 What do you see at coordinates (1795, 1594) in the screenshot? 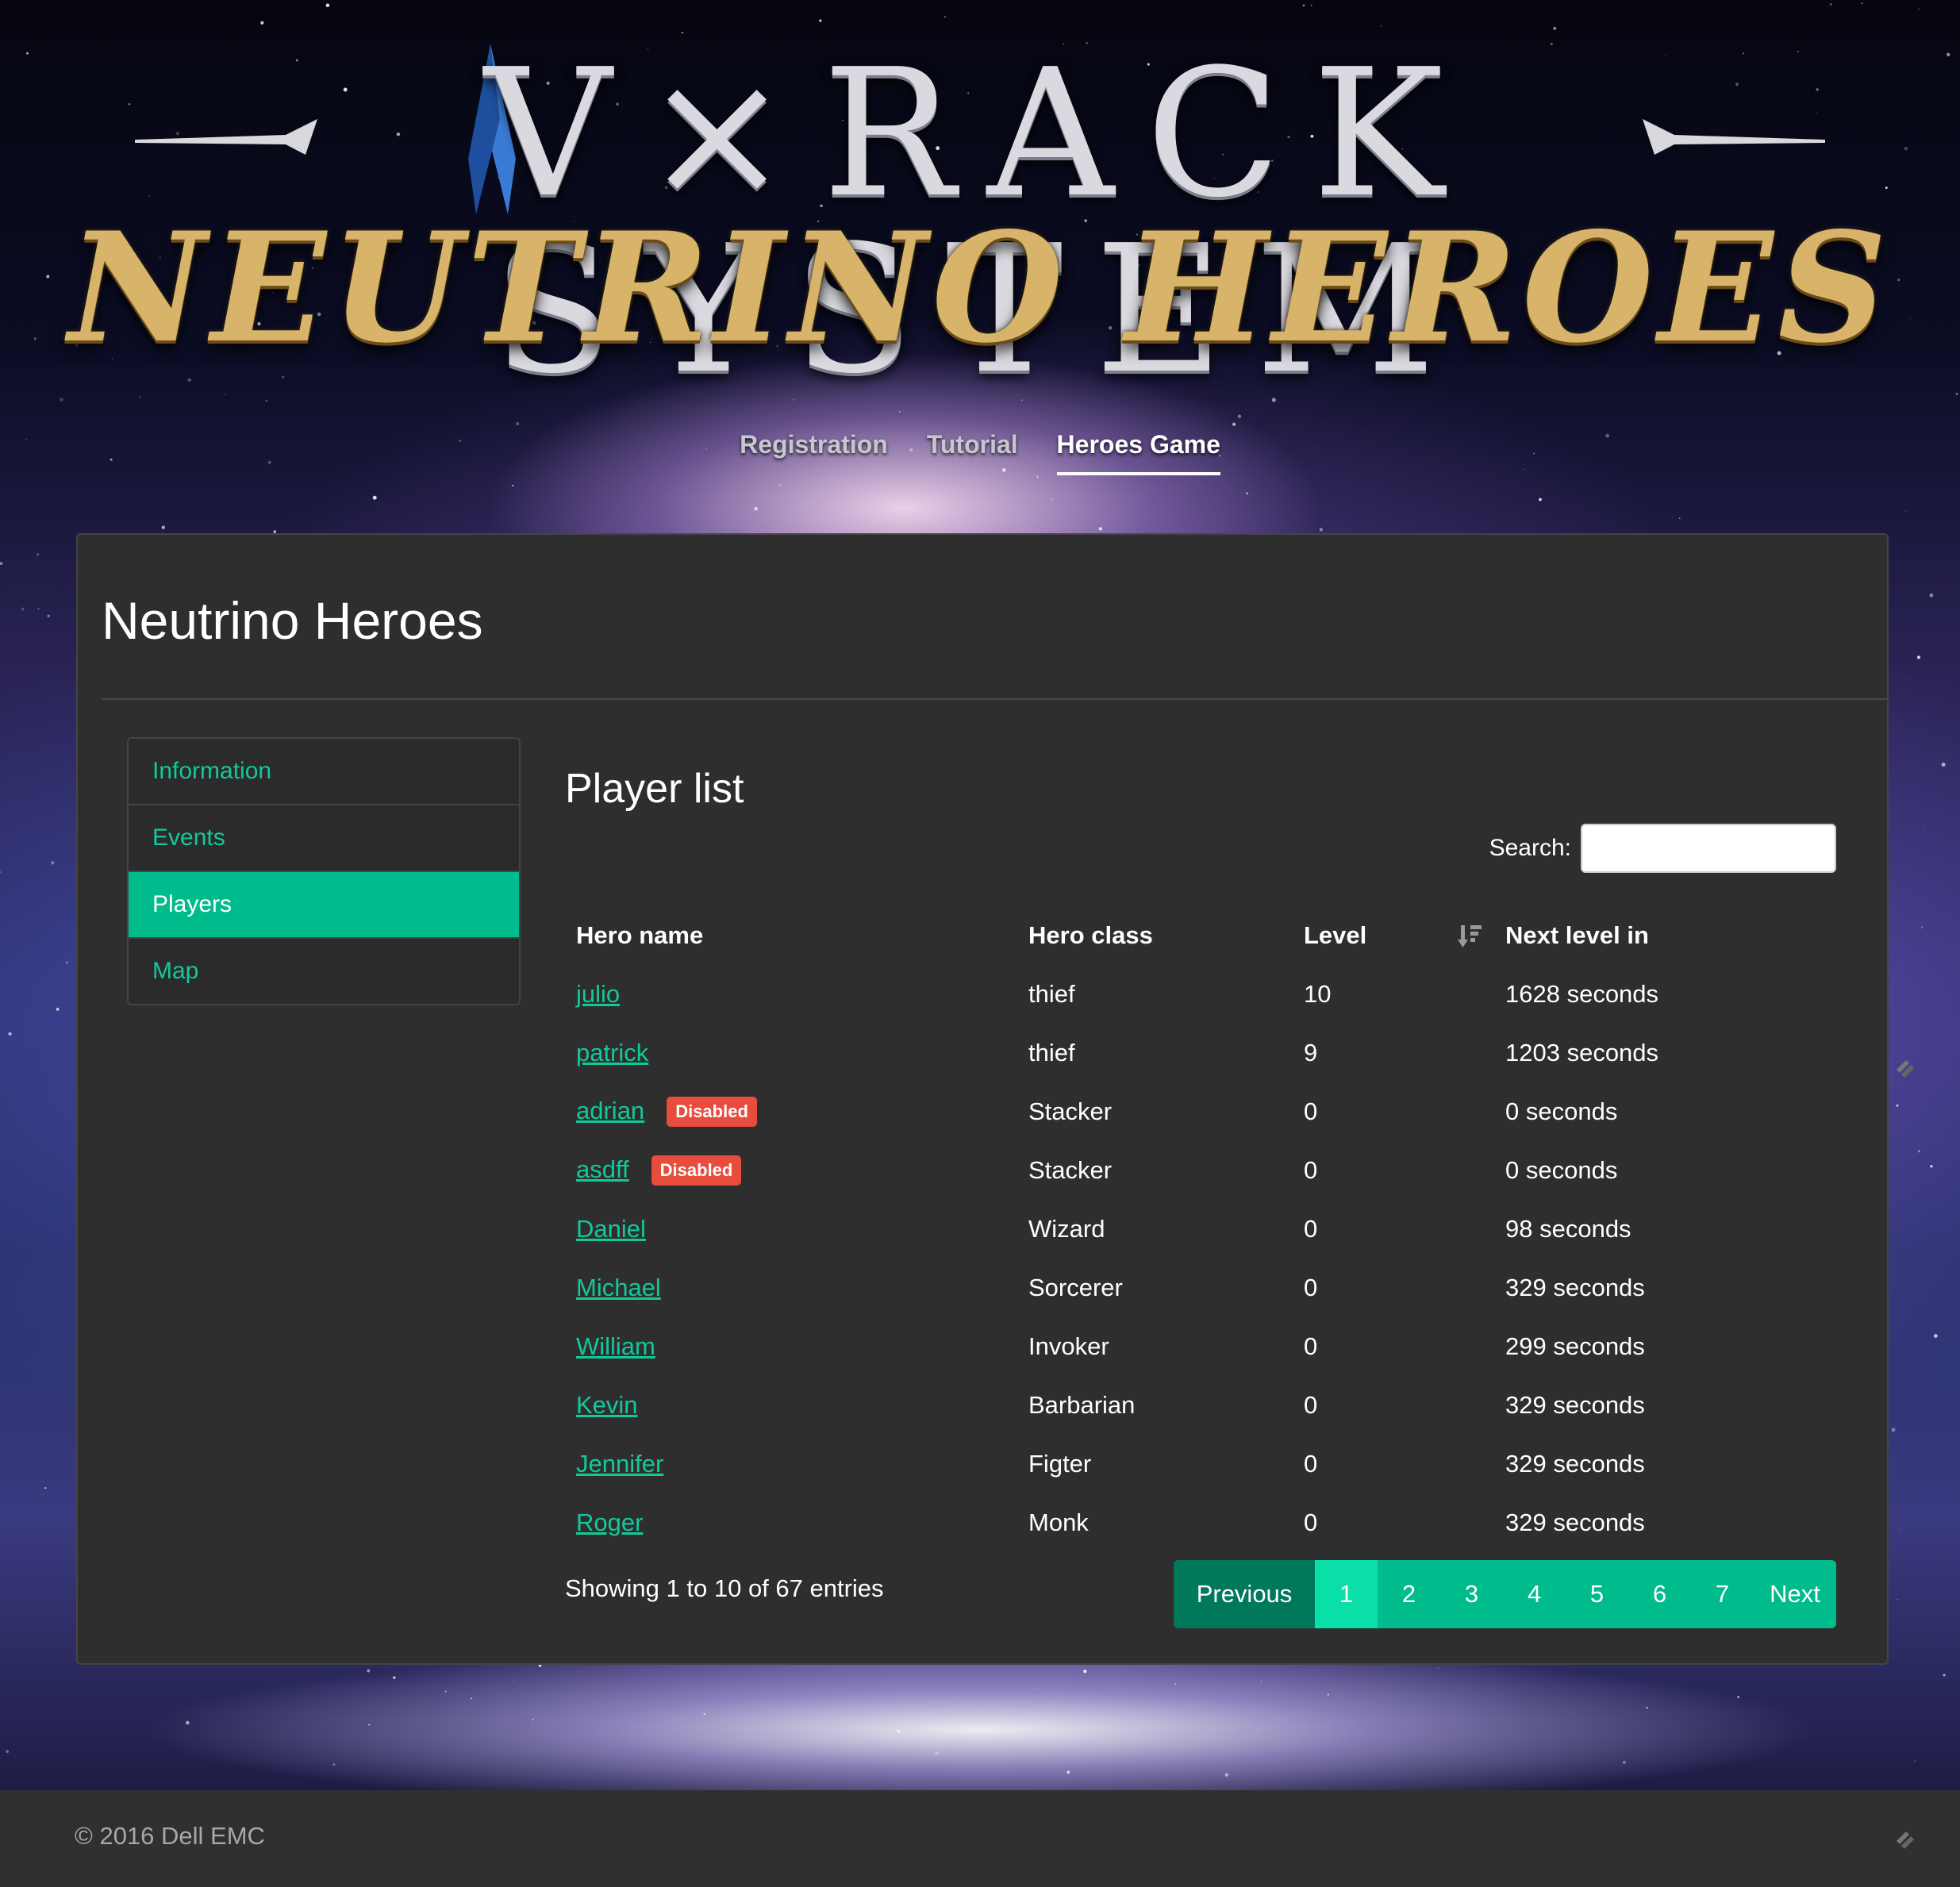
I see `pagination-next-button: Next` at bounding box center [1795, 1594].